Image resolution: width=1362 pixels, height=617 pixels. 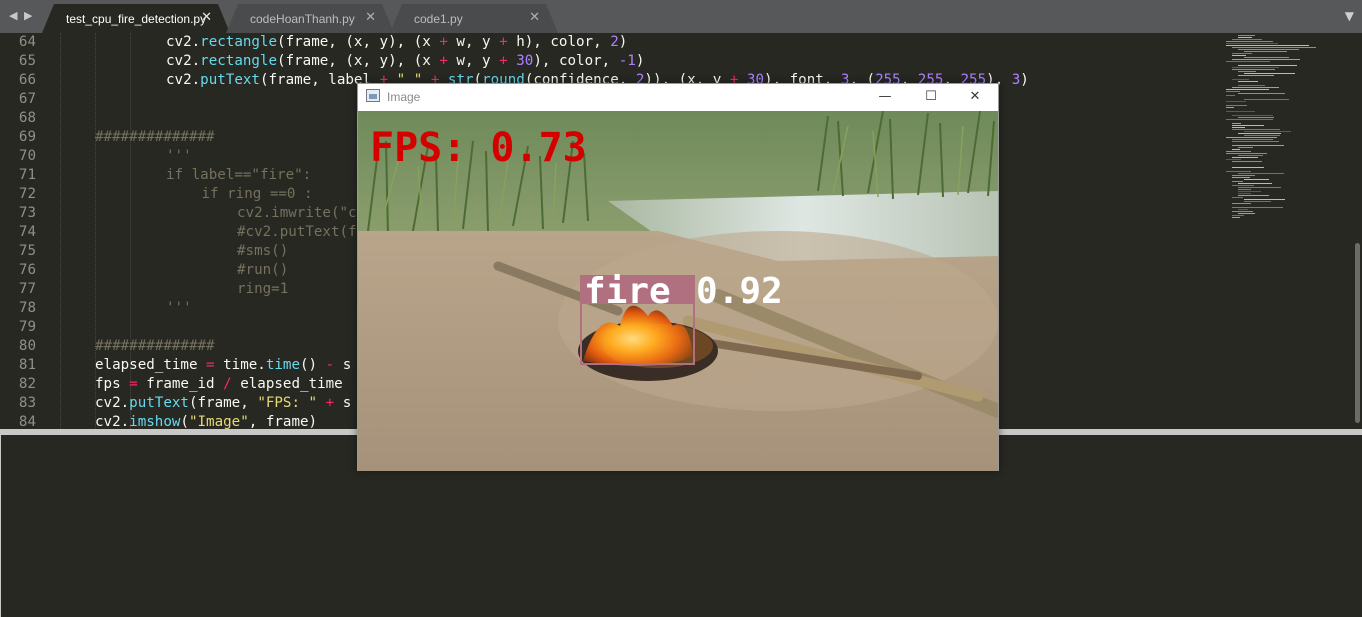 What do you see at coordinates (478, 148) in the screenshot?
I see `fps-overlay: FPS: 0.73` at bounding box center [478, 148].